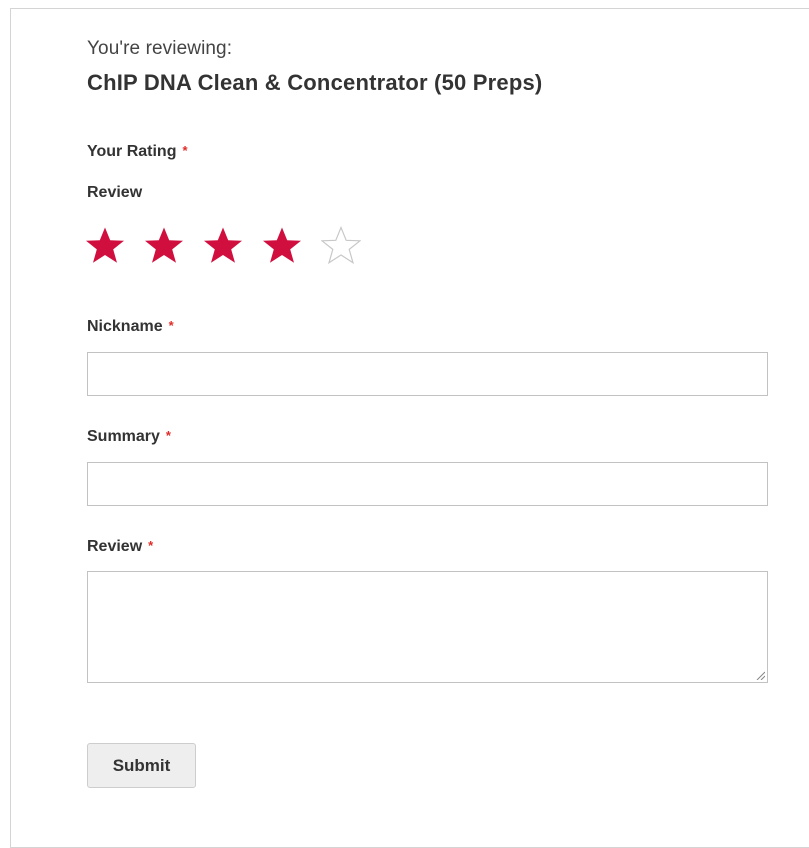  What do you see at coordinates (115, 192) in the screenshot?
I see `rating-sublabel: Review` at bounding box center [115, 192].